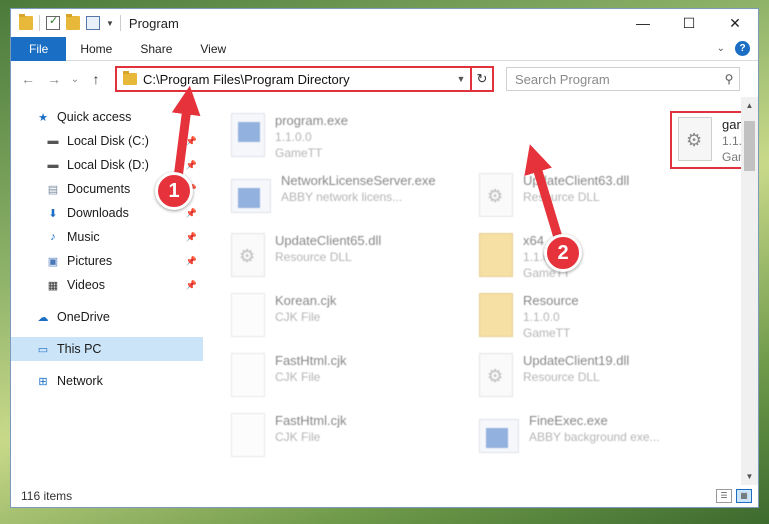 This screenshot has width=769, height=524. I want to click on pictures-icon: ▣, so click(53, 261).